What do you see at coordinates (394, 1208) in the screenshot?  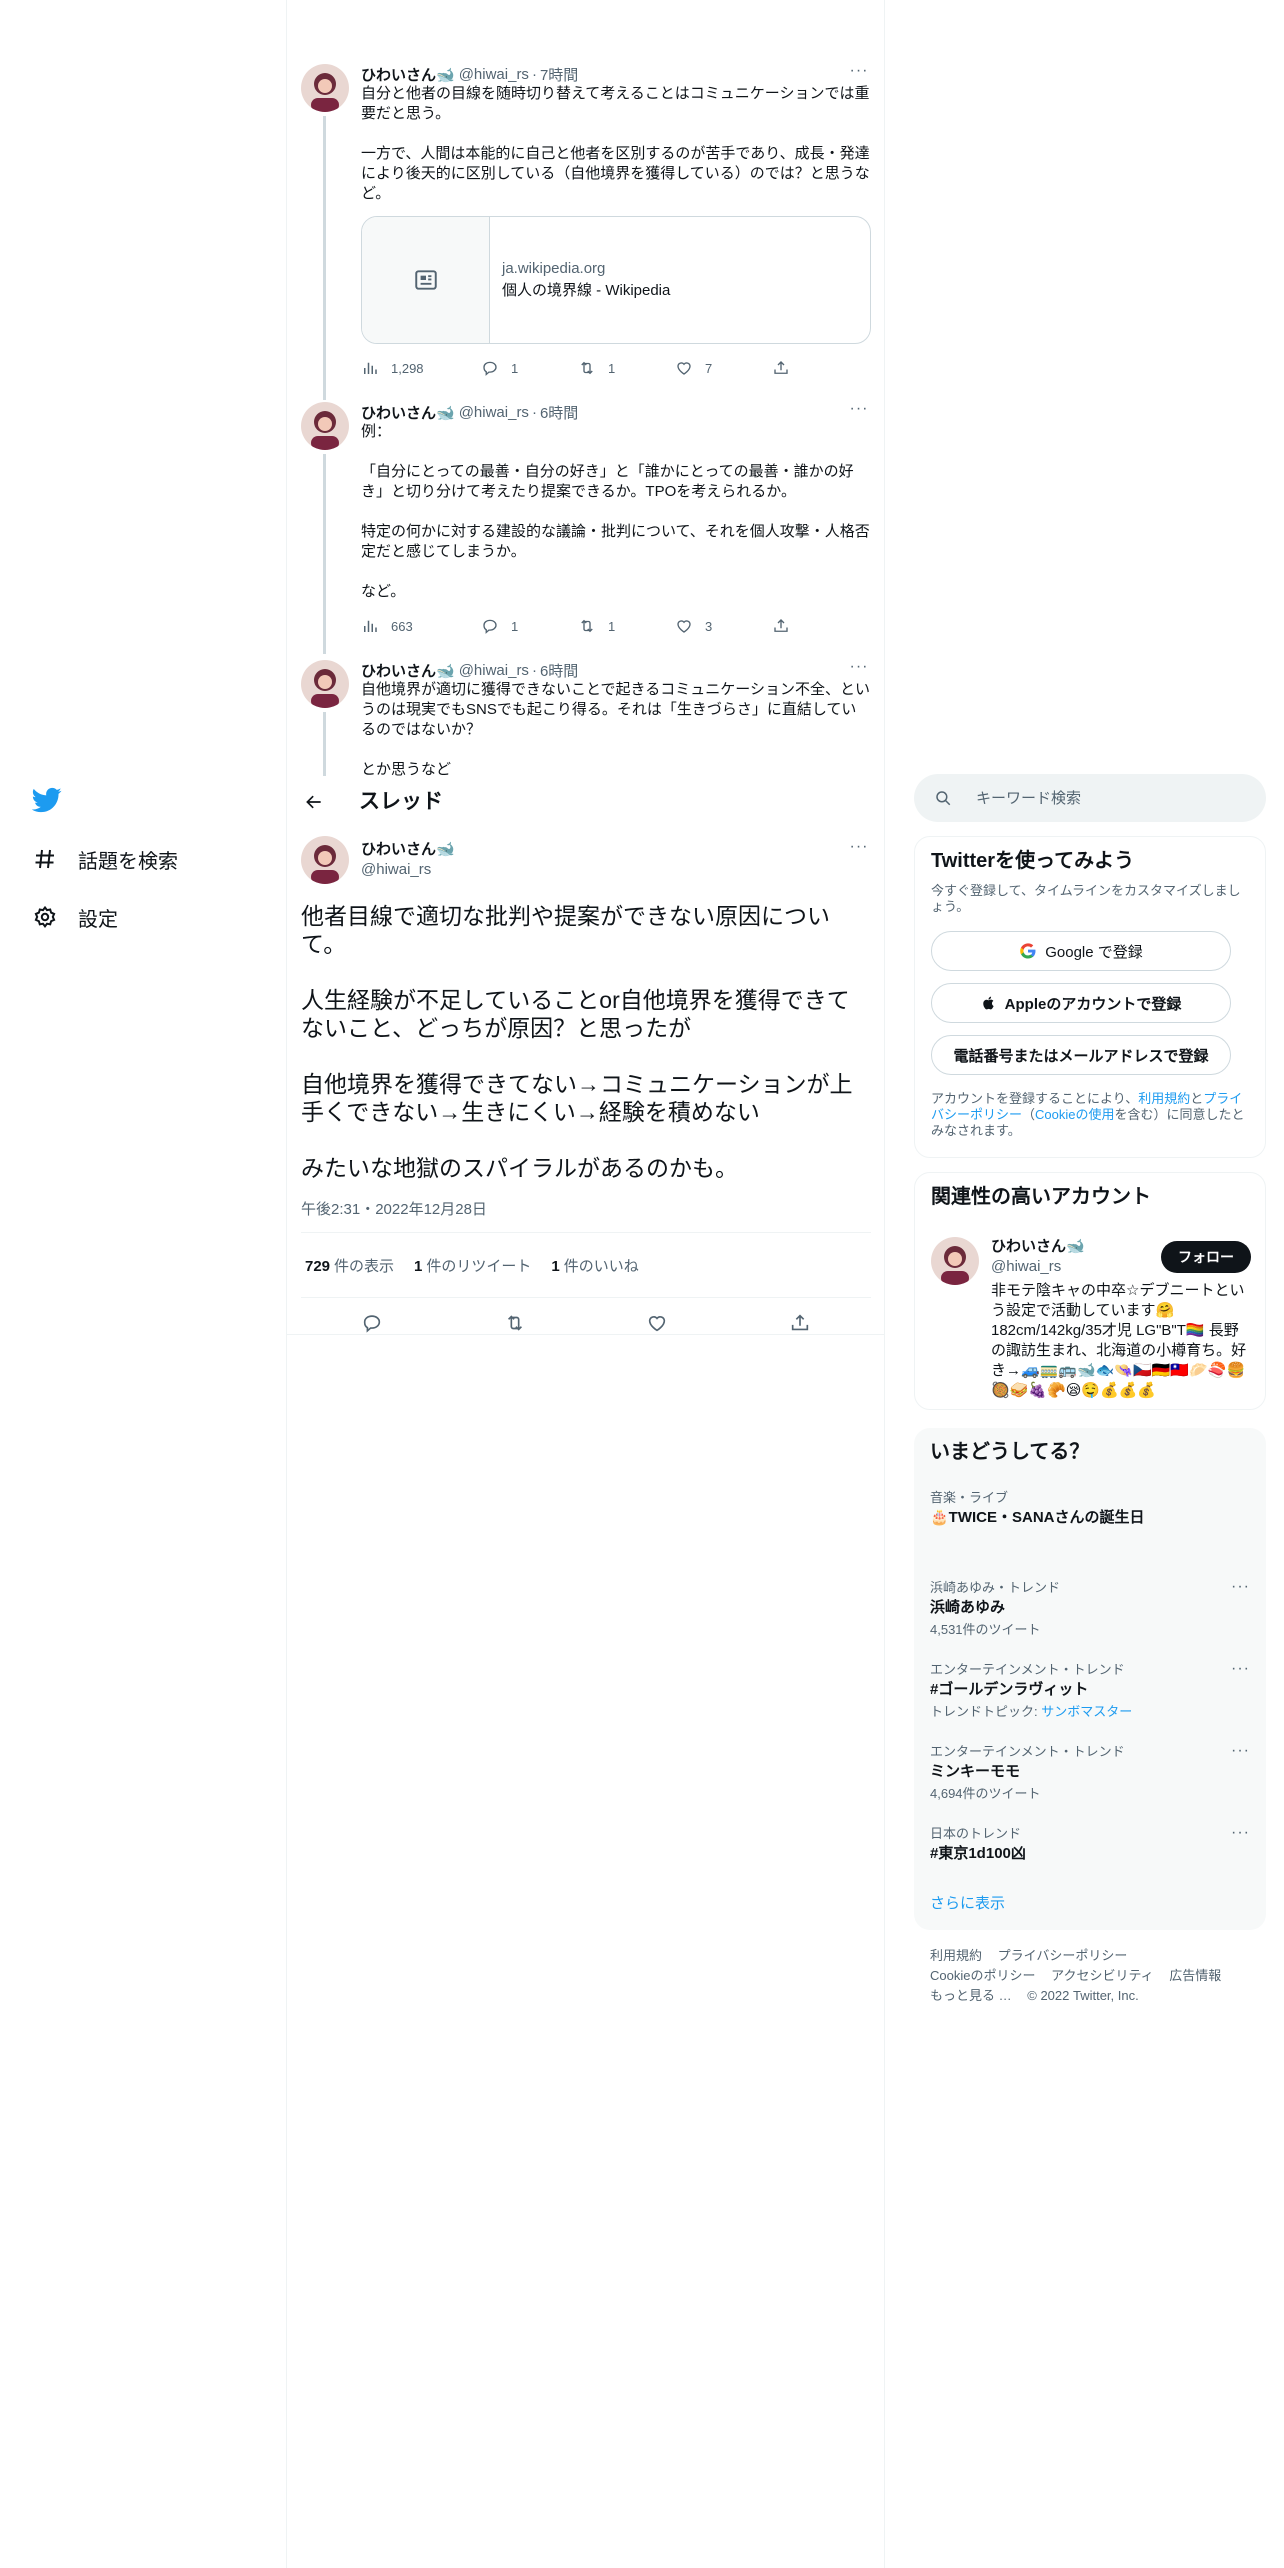 I see `tweet-timestamp: 午後2:31・2022年12月28日` at bounding box center [394, 1208].